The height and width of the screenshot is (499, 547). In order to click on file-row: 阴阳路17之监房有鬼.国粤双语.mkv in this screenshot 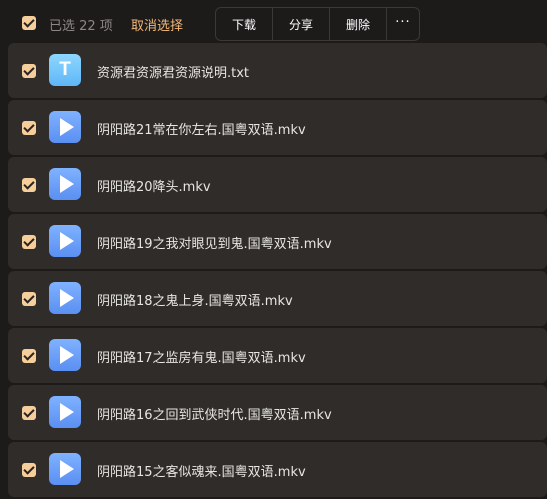, I will do `click(277, 355)`.